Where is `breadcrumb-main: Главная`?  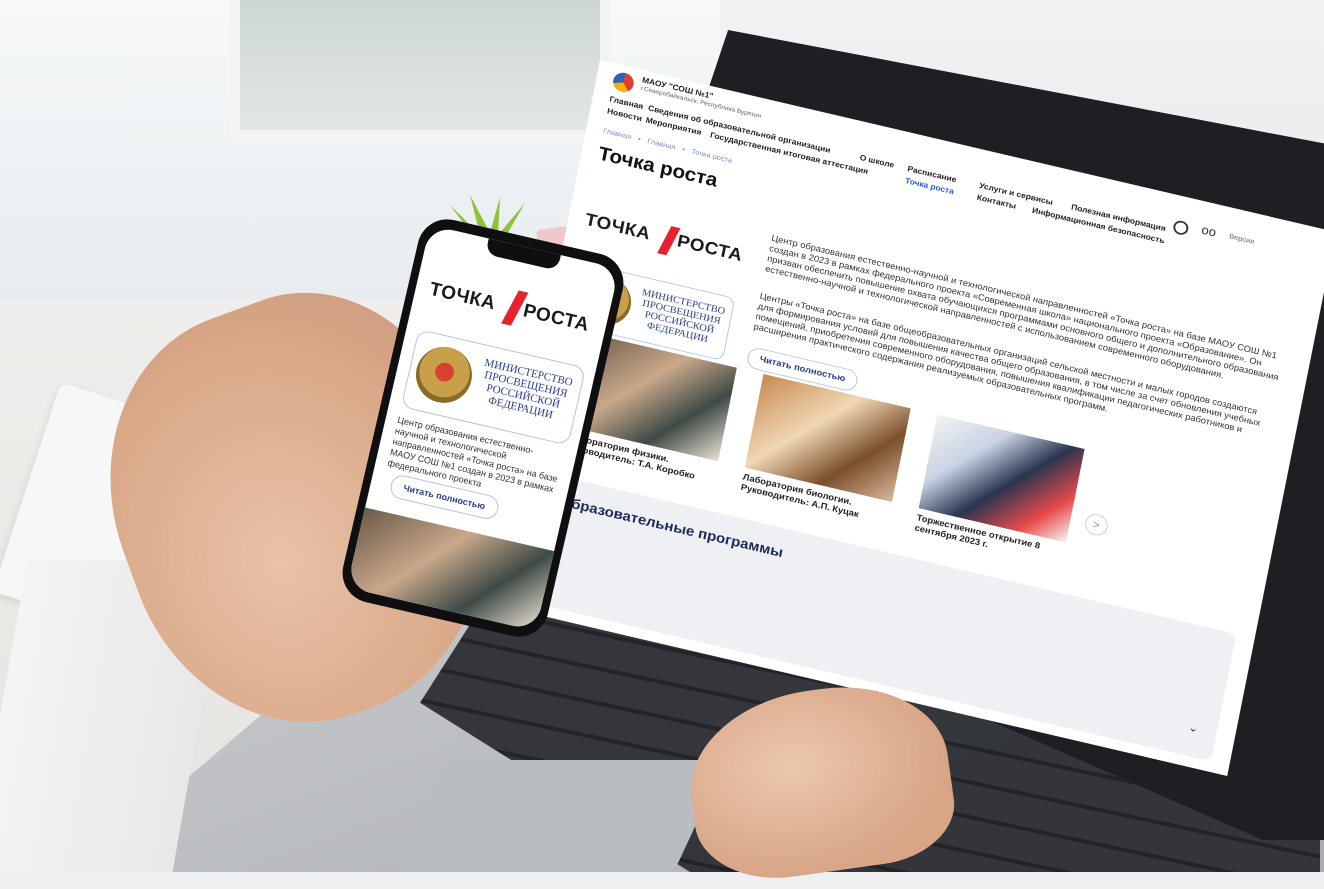
breadcrumb-main: Главная is located at coordinates (617, 134).